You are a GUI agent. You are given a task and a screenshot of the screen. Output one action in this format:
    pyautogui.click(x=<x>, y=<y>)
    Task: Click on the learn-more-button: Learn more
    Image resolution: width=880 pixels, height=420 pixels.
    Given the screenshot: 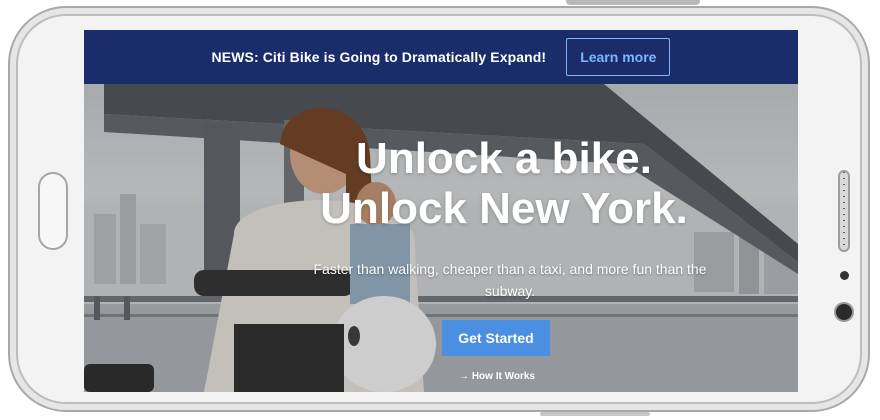 What is the action you would take?
    pyautogui.click(x=618, y=57)
    